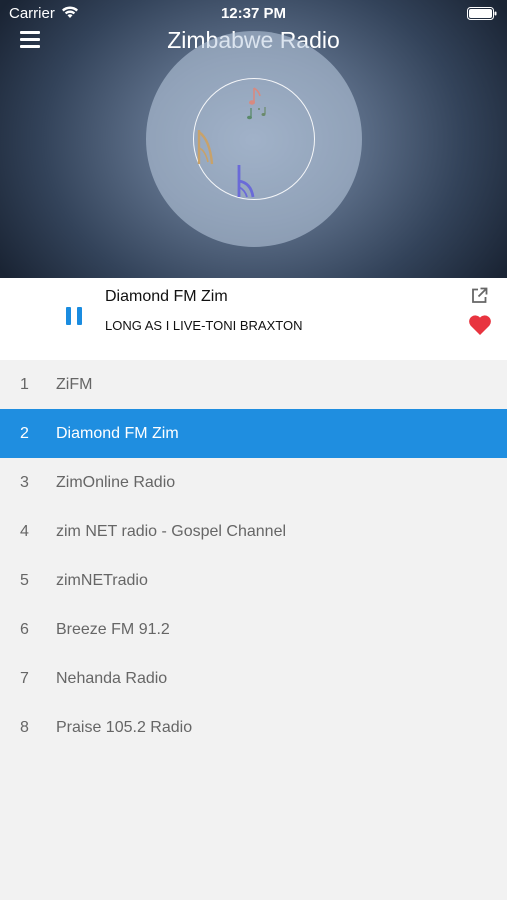  I want to click on station-name: Breeze FM 91.2, so click(113, 629).